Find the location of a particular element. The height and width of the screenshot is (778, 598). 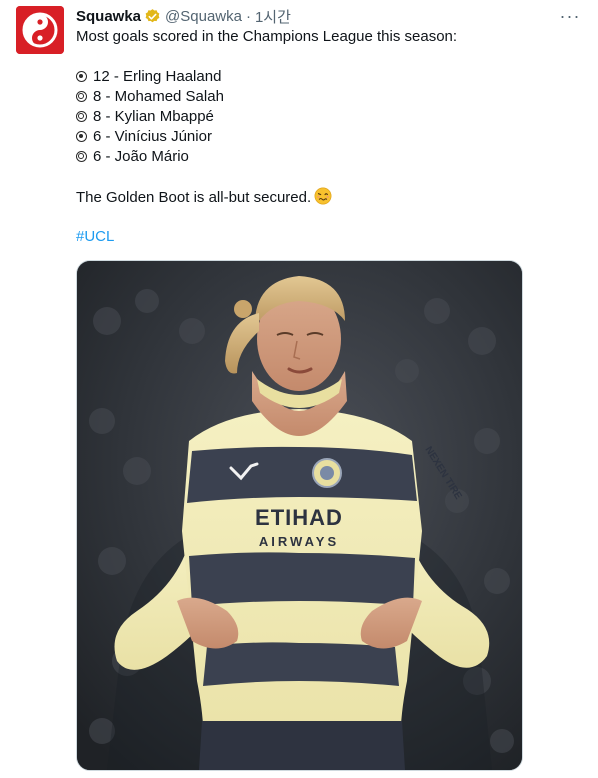

ranking-item: 8 - Kylian Mbappé is located at coordinates (329, 117).